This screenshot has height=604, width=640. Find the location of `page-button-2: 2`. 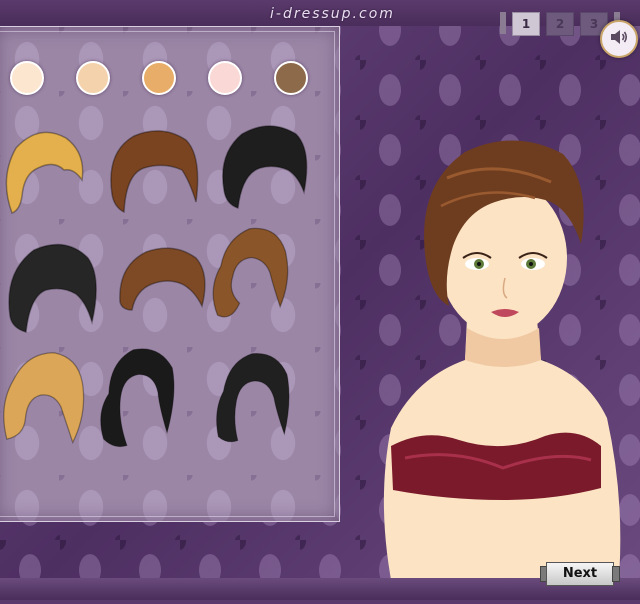

page-button-2: 2 is located at coordinates (560, 24).